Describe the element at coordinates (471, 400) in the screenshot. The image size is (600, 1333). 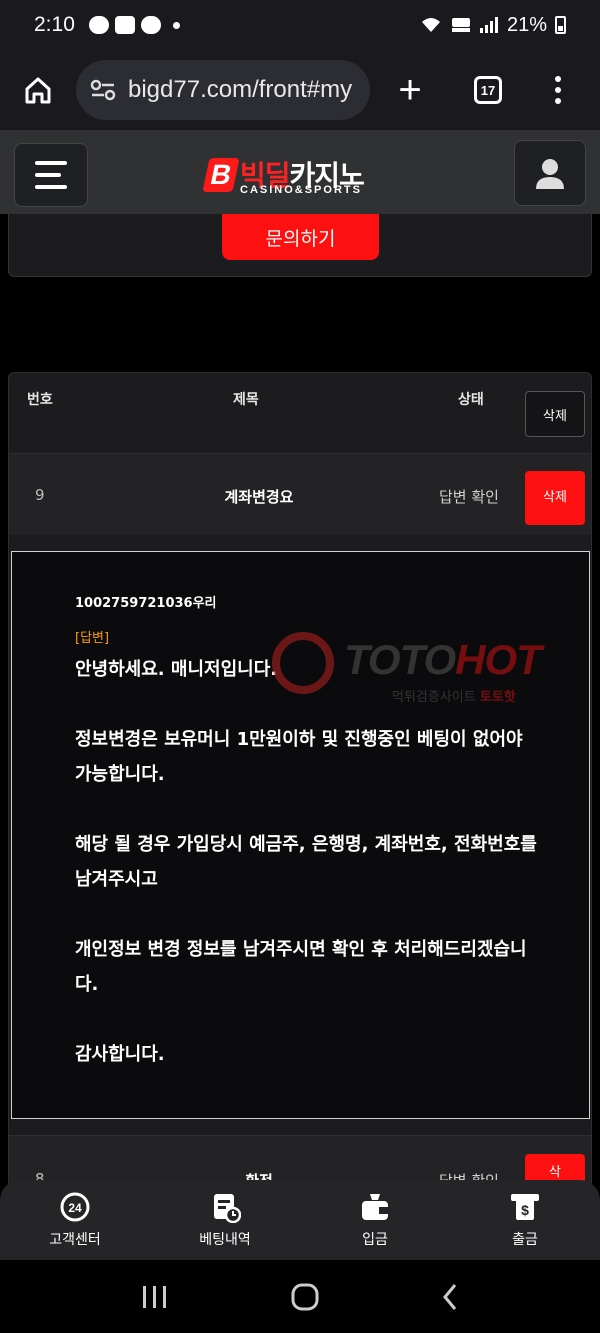
I see `header-status: 상태` at that location.